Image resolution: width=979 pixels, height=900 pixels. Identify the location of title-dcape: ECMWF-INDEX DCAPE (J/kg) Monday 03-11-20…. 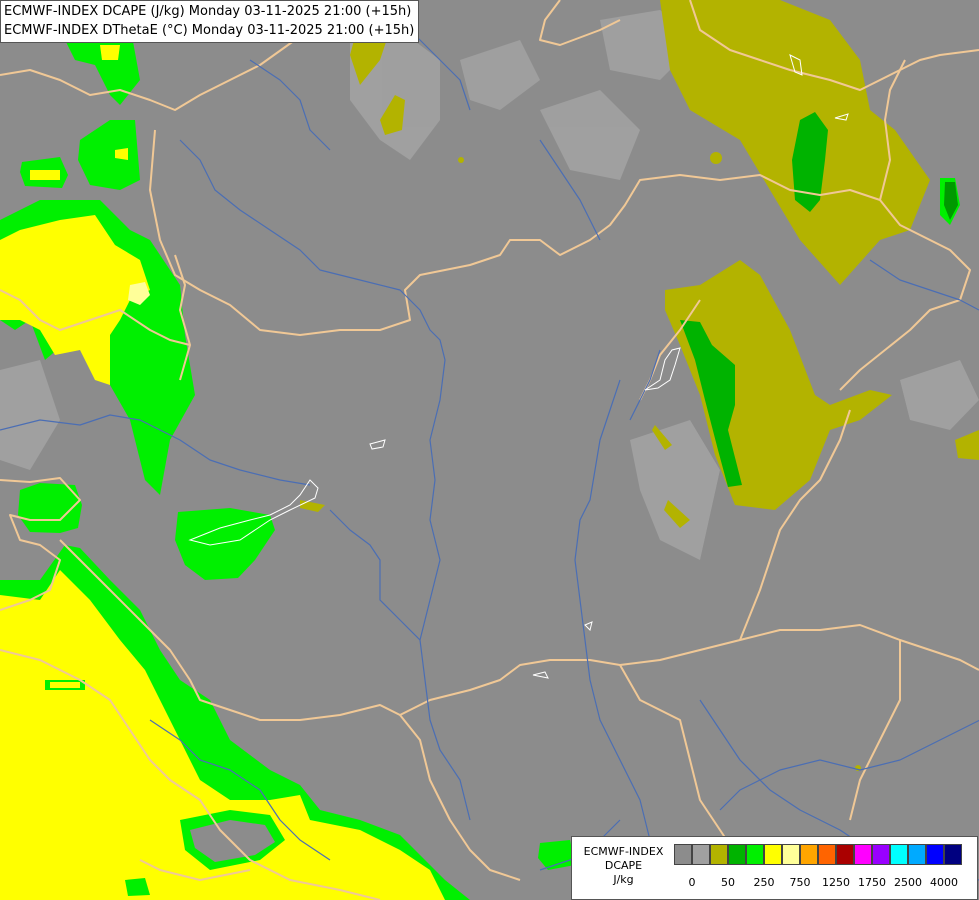
(208, 11).